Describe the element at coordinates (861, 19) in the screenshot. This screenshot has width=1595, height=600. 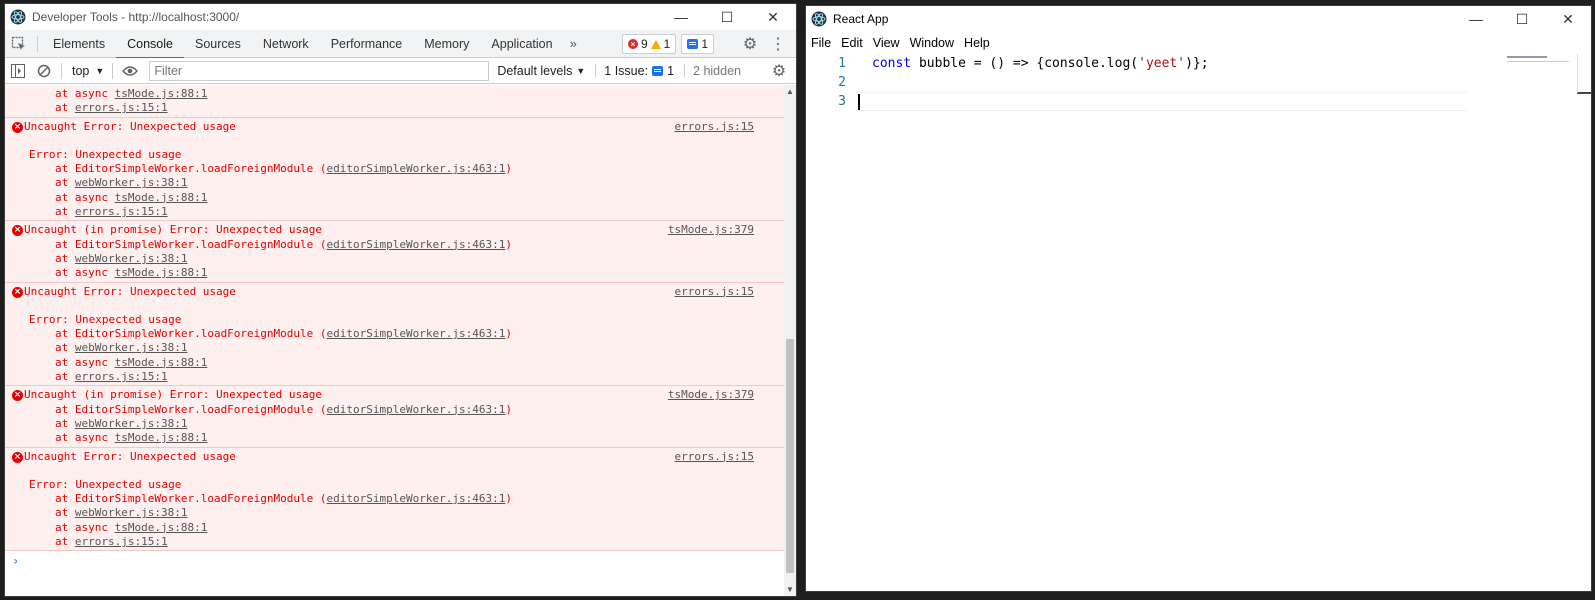
I see `window-title: React App` at that location.